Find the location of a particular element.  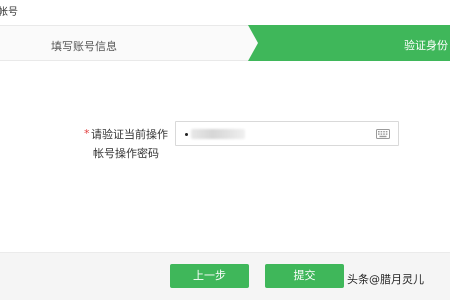

page-header: 帐号 is located at coordinates (225, 12).